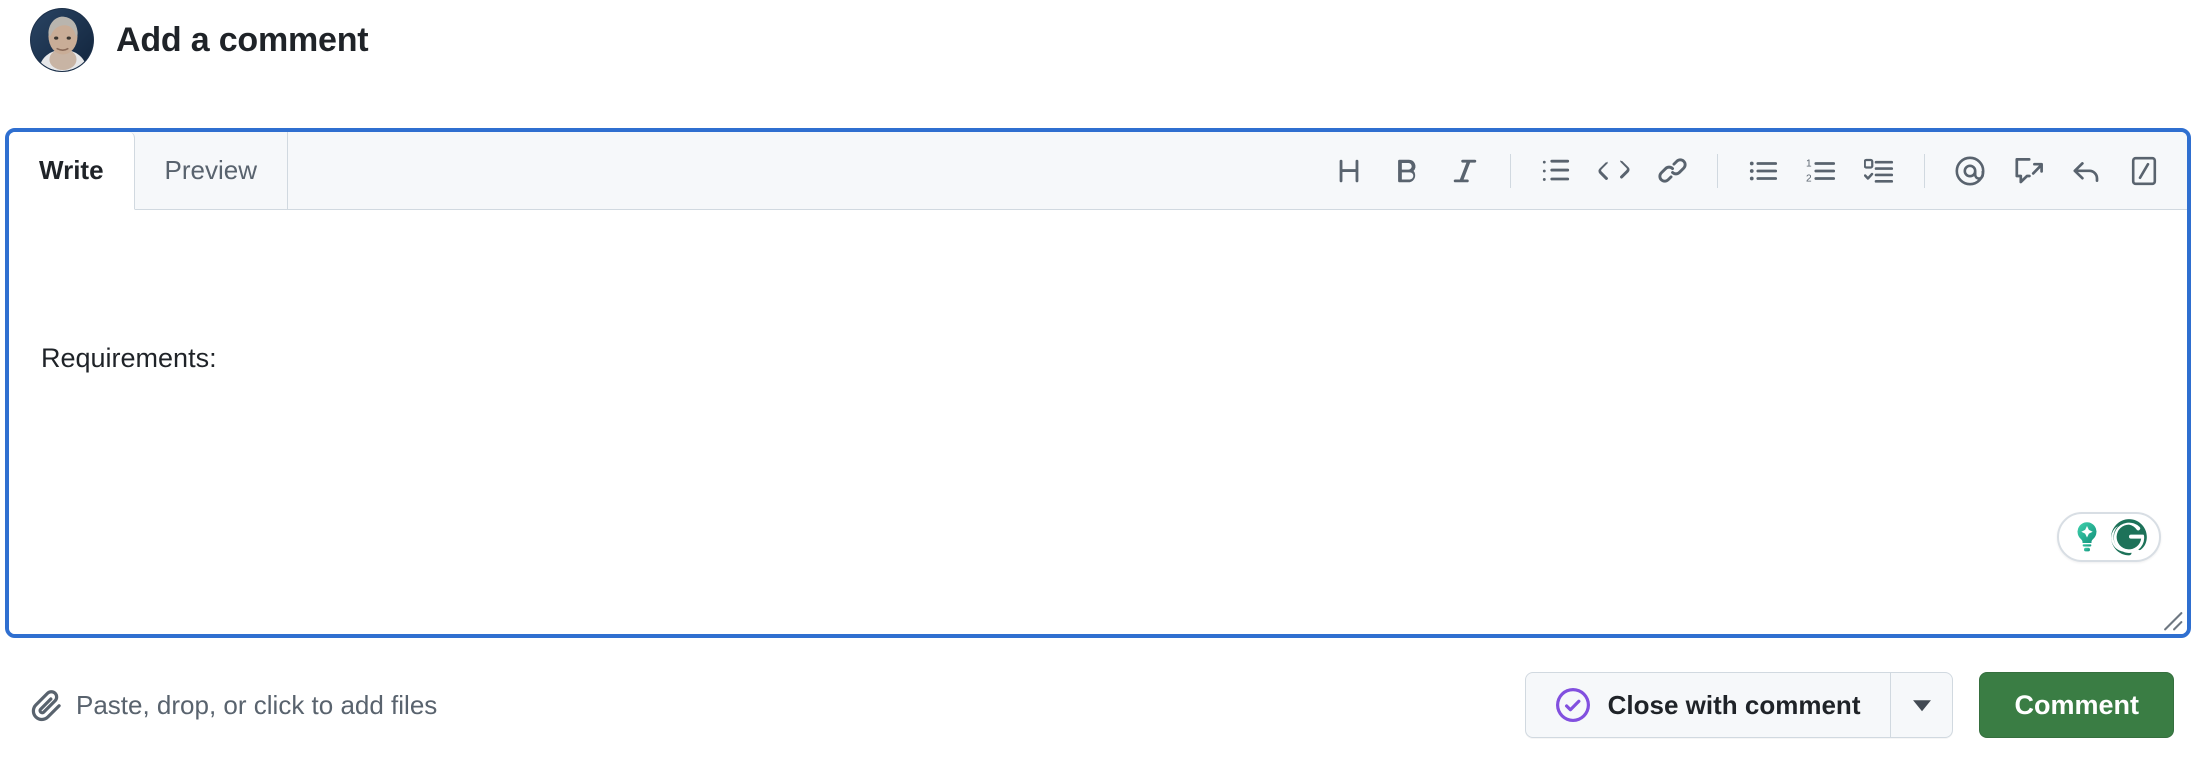 This screenshot has height=758, width=2196. I want to click on code-icon, so click(1614, 171).